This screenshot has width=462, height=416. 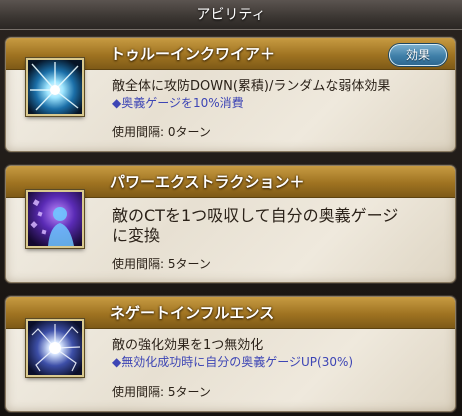 What do you see at coordinates (136, 235) in the screenshot?
I see `ability-description-line2: に変換` at bounding box center [136, 235].